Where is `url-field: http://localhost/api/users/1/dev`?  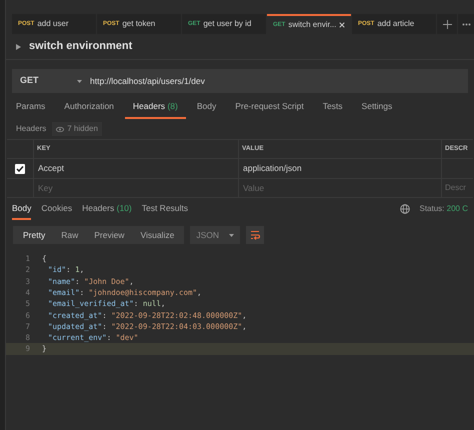 url-field: http://localhost/api/users/1/dev is located at coordinates (147, 81).